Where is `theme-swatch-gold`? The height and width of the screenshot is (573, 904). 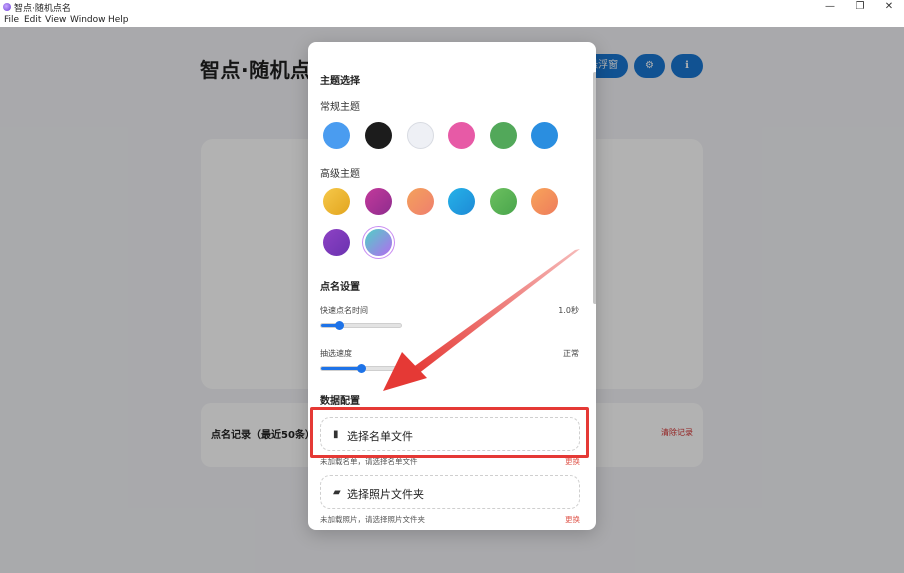
theme-swatch-gold is located at coordinates (336, 201).